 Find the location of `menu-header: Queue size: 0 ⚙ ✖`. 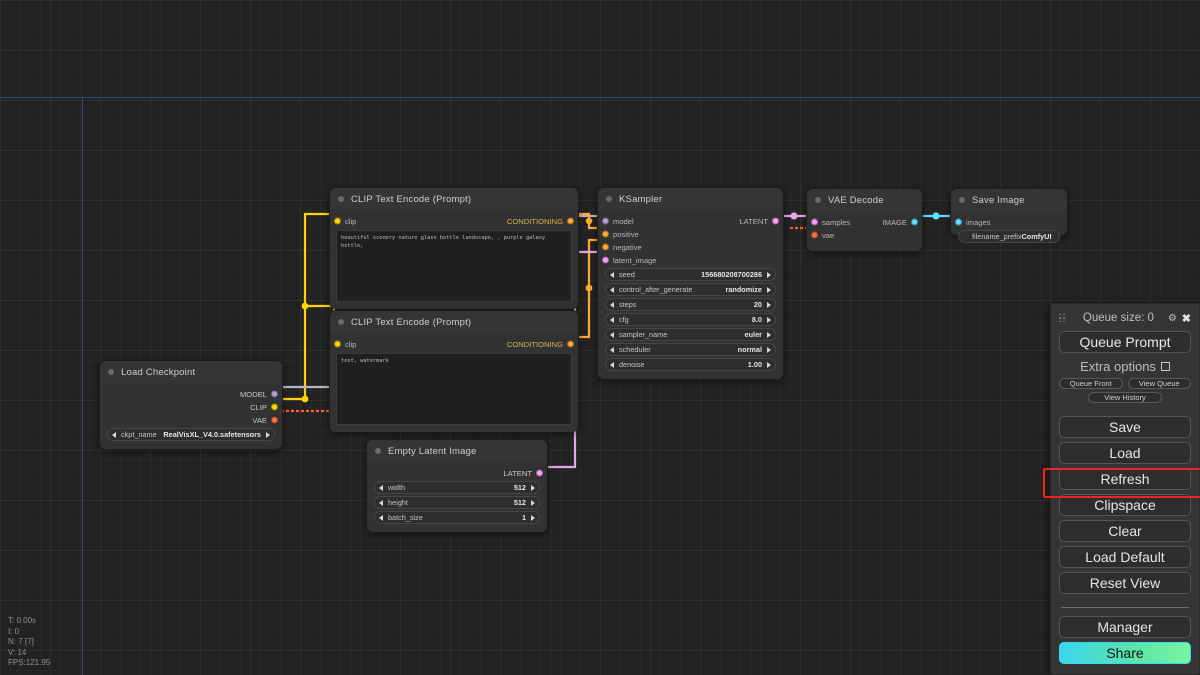

menu-header: Queue size: 0 ⚙ ✖ is located at coordinates (1125, 318).